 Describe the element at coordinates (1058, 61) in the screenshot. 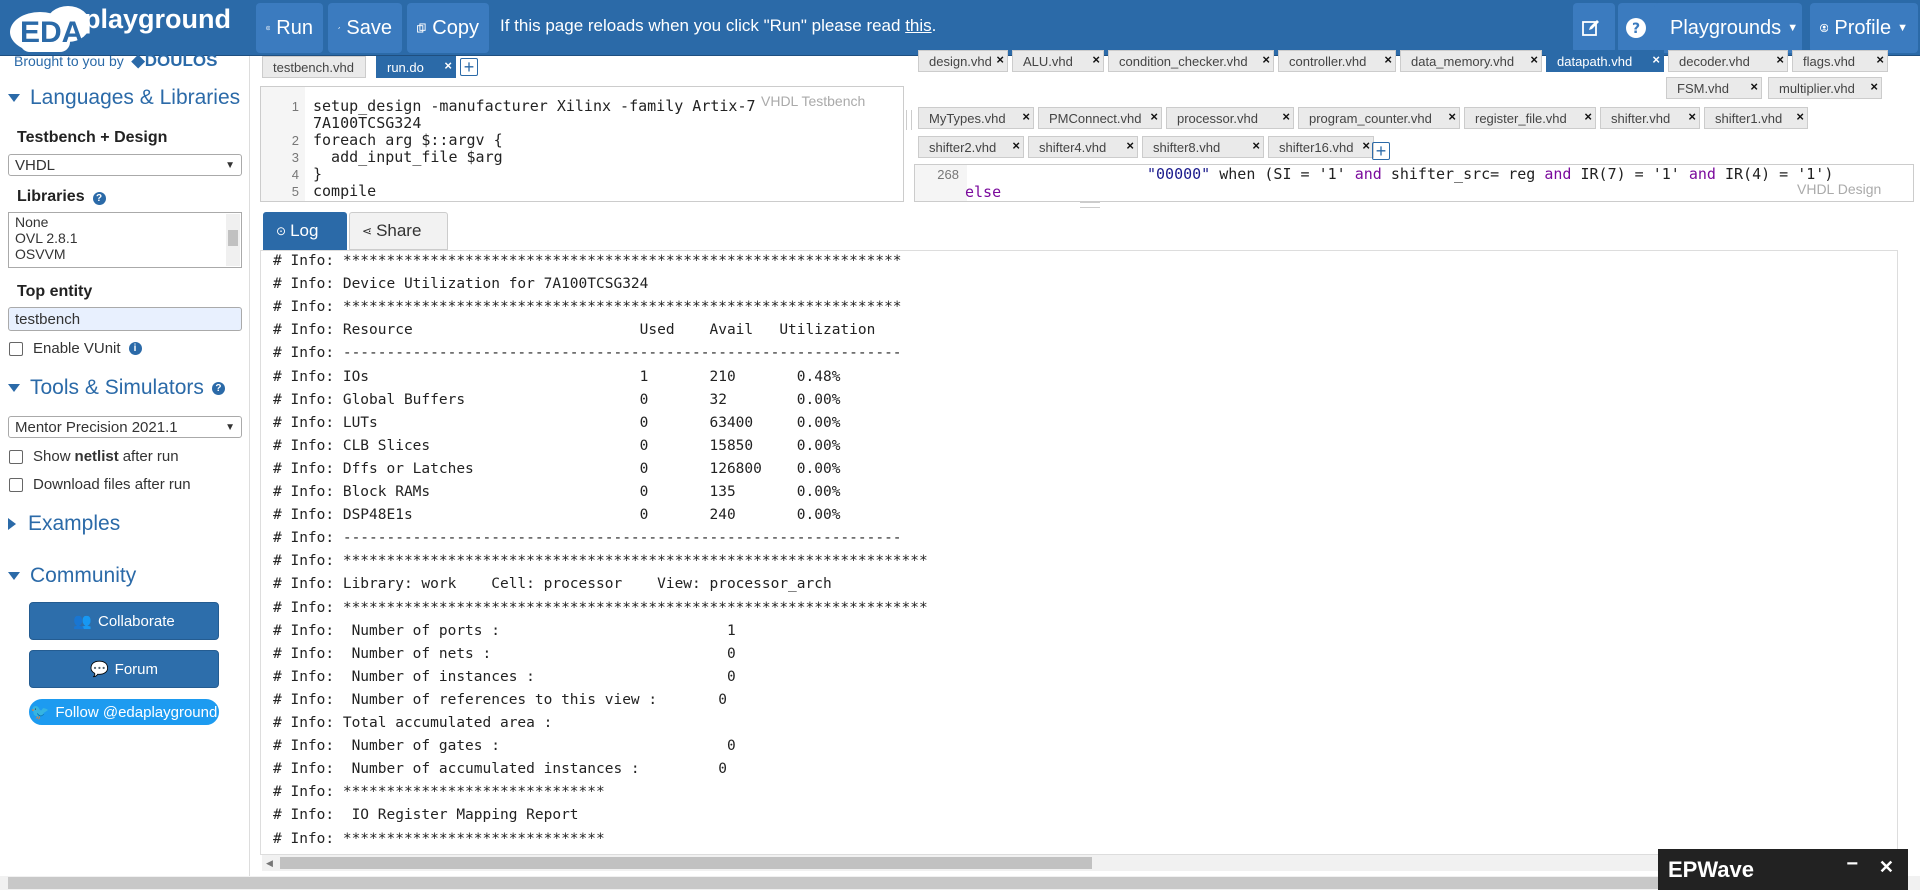

I see `tab-alu-vhd: ALU.vhd ×` at that location.